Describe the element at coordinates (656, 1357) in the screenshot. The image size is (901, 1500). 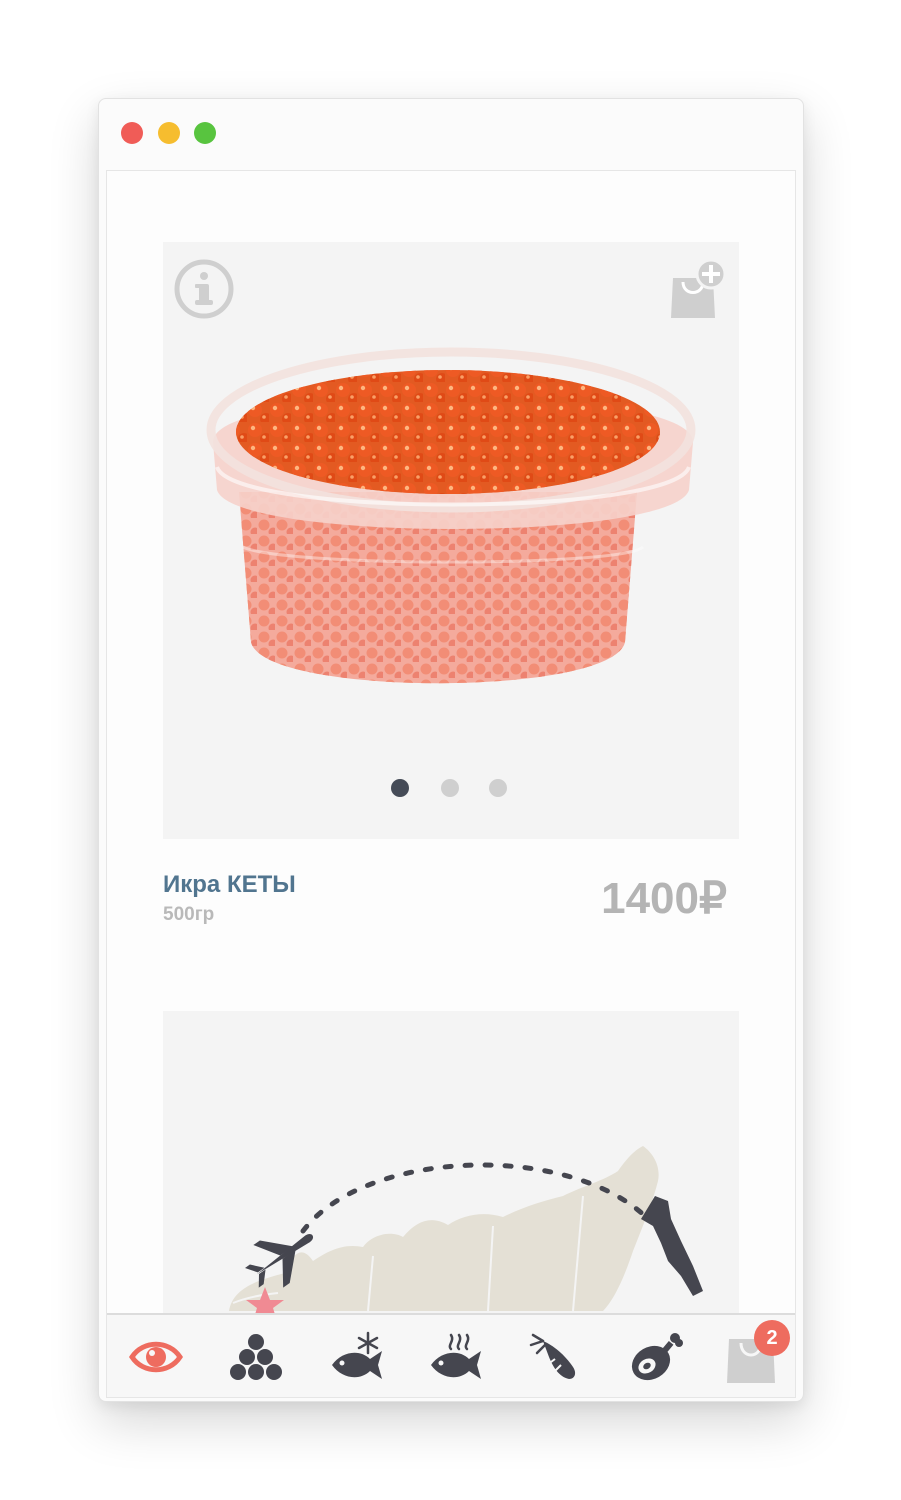
I see `nav-meat-leg-icon` at that location.